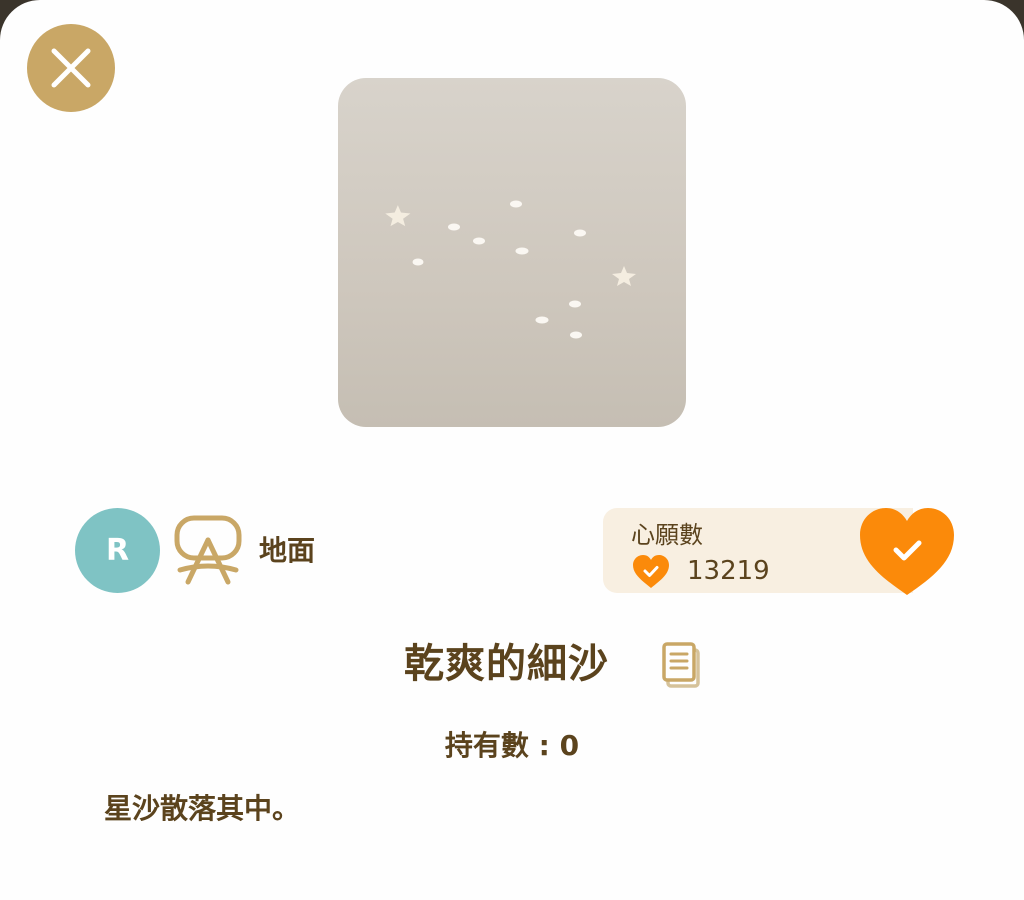  I want to click on star-sand-image, so click(510, 269).